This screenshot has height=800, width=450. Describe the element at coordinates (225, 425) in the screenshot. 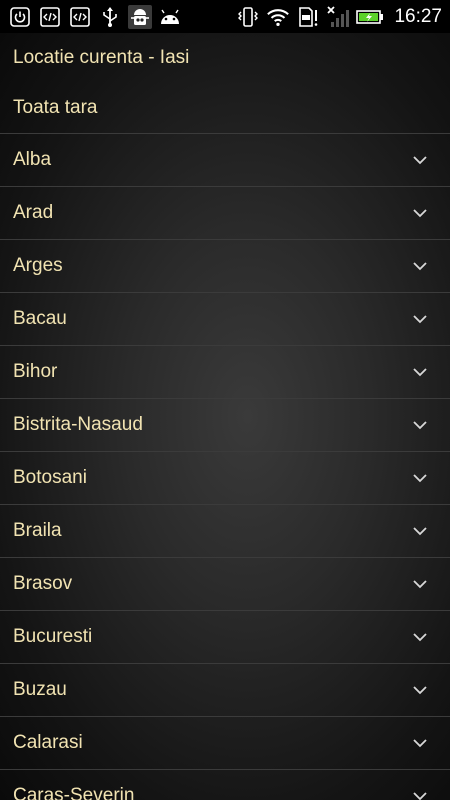

I see `county-item: Bistrita-Nasaud` at that location.